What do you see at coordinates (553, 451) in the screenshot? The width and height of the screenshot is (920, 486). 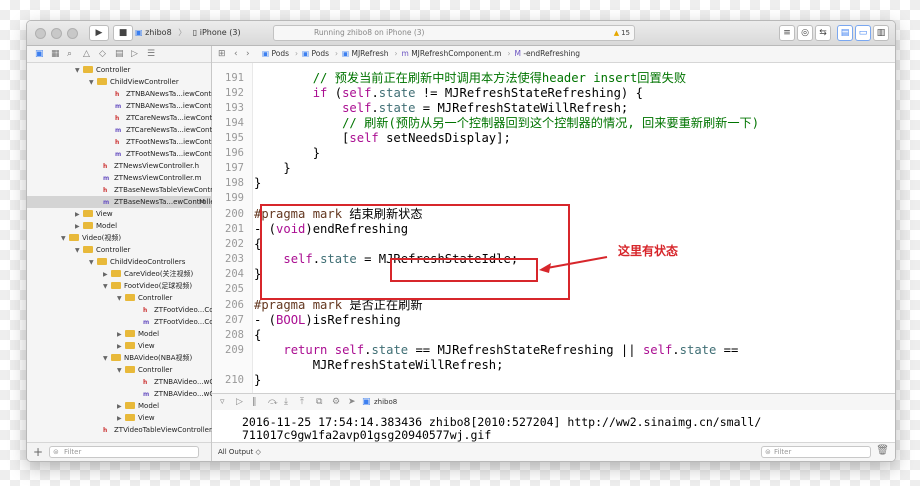 I see `console-filter-bar: All Output ◇ ⊜ Filter 🗑` at bounding box center [553, 451].